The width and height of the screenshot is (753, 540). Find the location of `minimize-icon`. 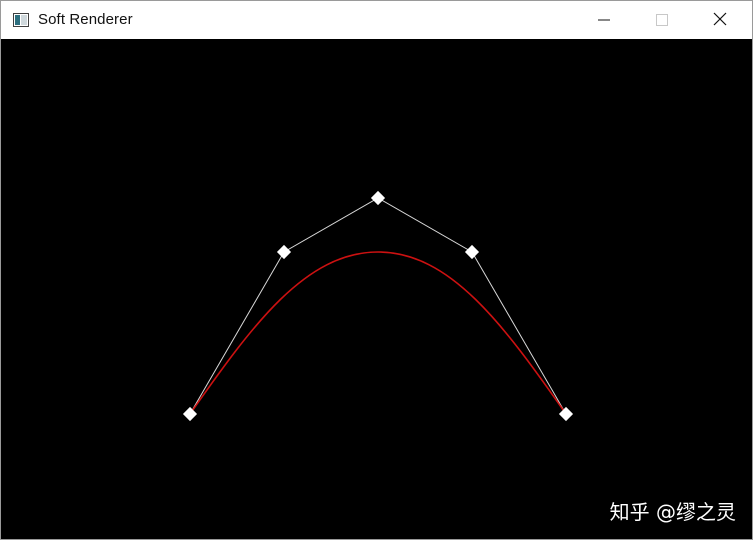

minimize-icon is located at coordinates (604, 20).